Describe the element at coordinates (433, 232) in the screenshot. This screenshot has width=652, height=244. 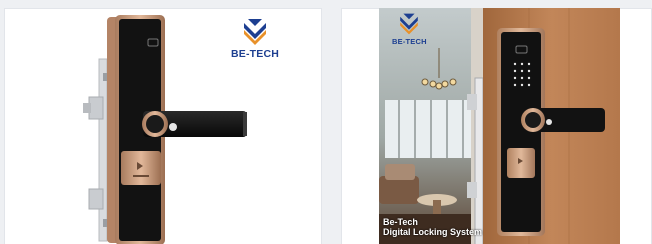
I see `caption-product: Digital Locking System` at that location.